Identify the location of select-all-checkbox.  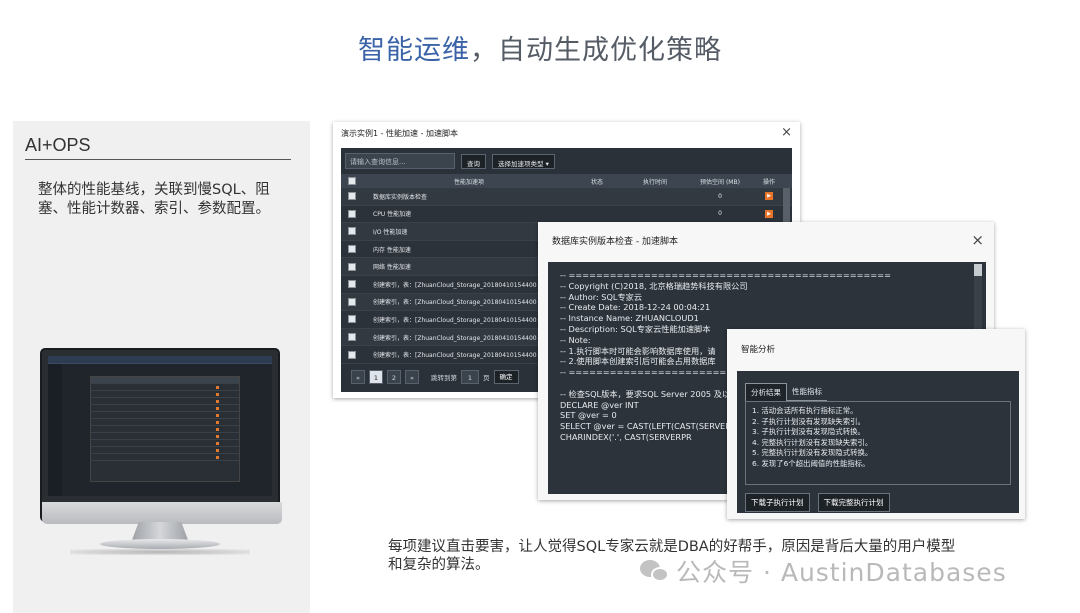
(352, 181).